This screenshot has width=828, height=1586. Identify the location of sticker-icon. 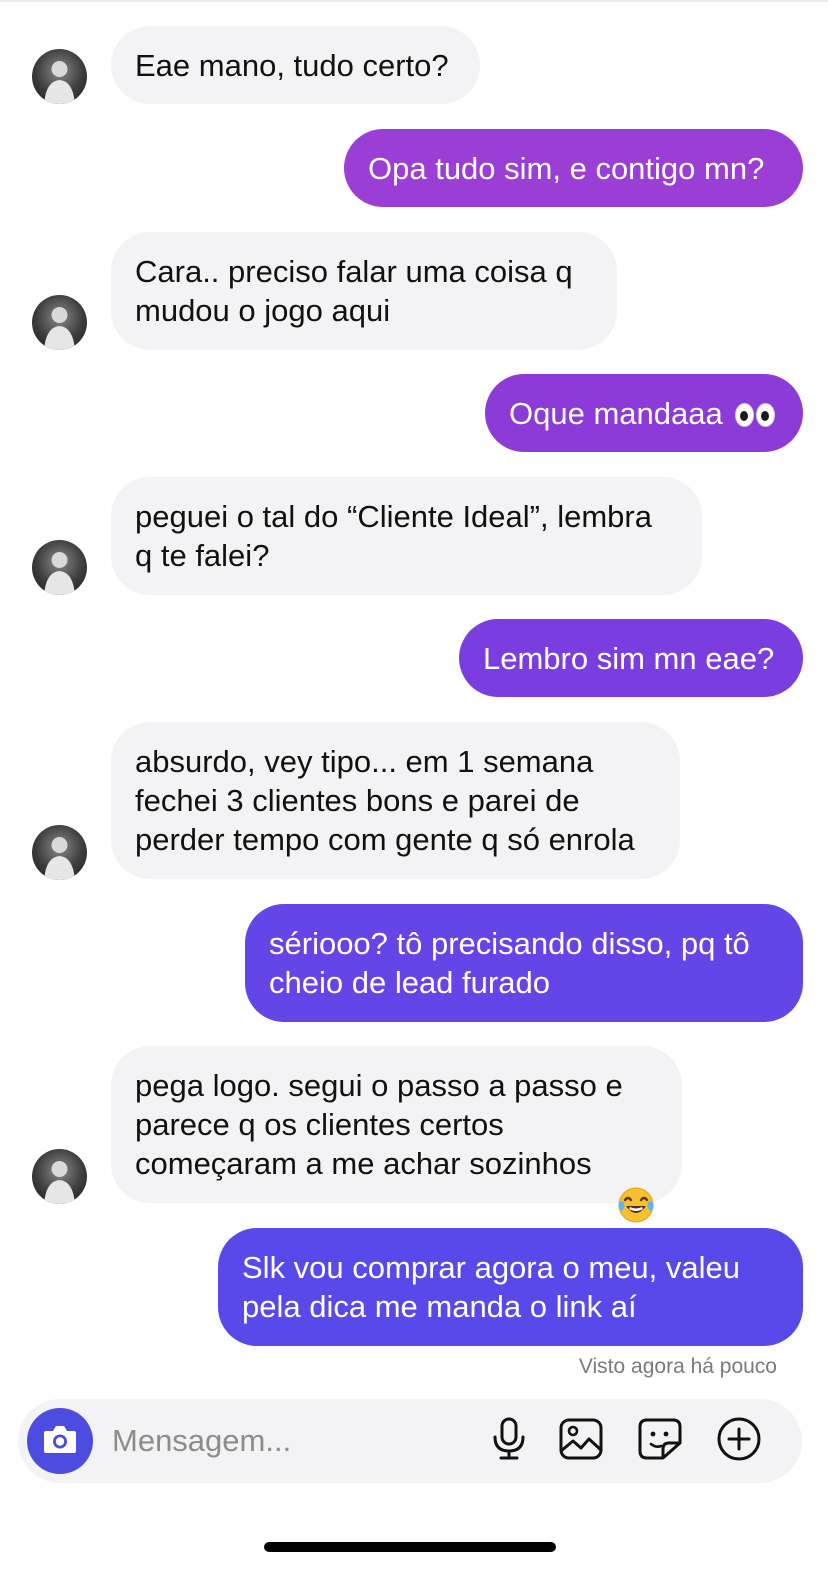
(660, 1441).